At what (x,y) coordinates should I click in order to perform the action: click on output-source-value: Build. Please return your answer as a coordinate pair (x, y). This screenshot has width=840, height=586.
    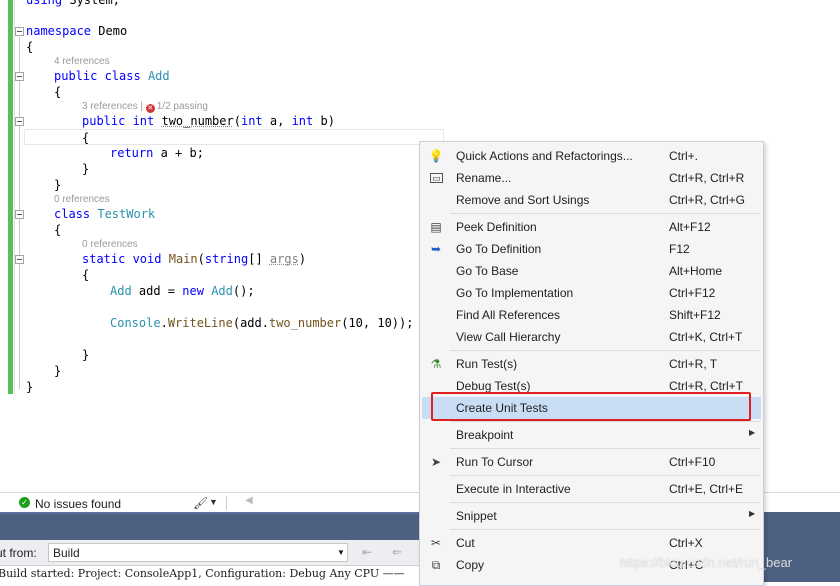
    Looking at the image, I should click on (66, 553).